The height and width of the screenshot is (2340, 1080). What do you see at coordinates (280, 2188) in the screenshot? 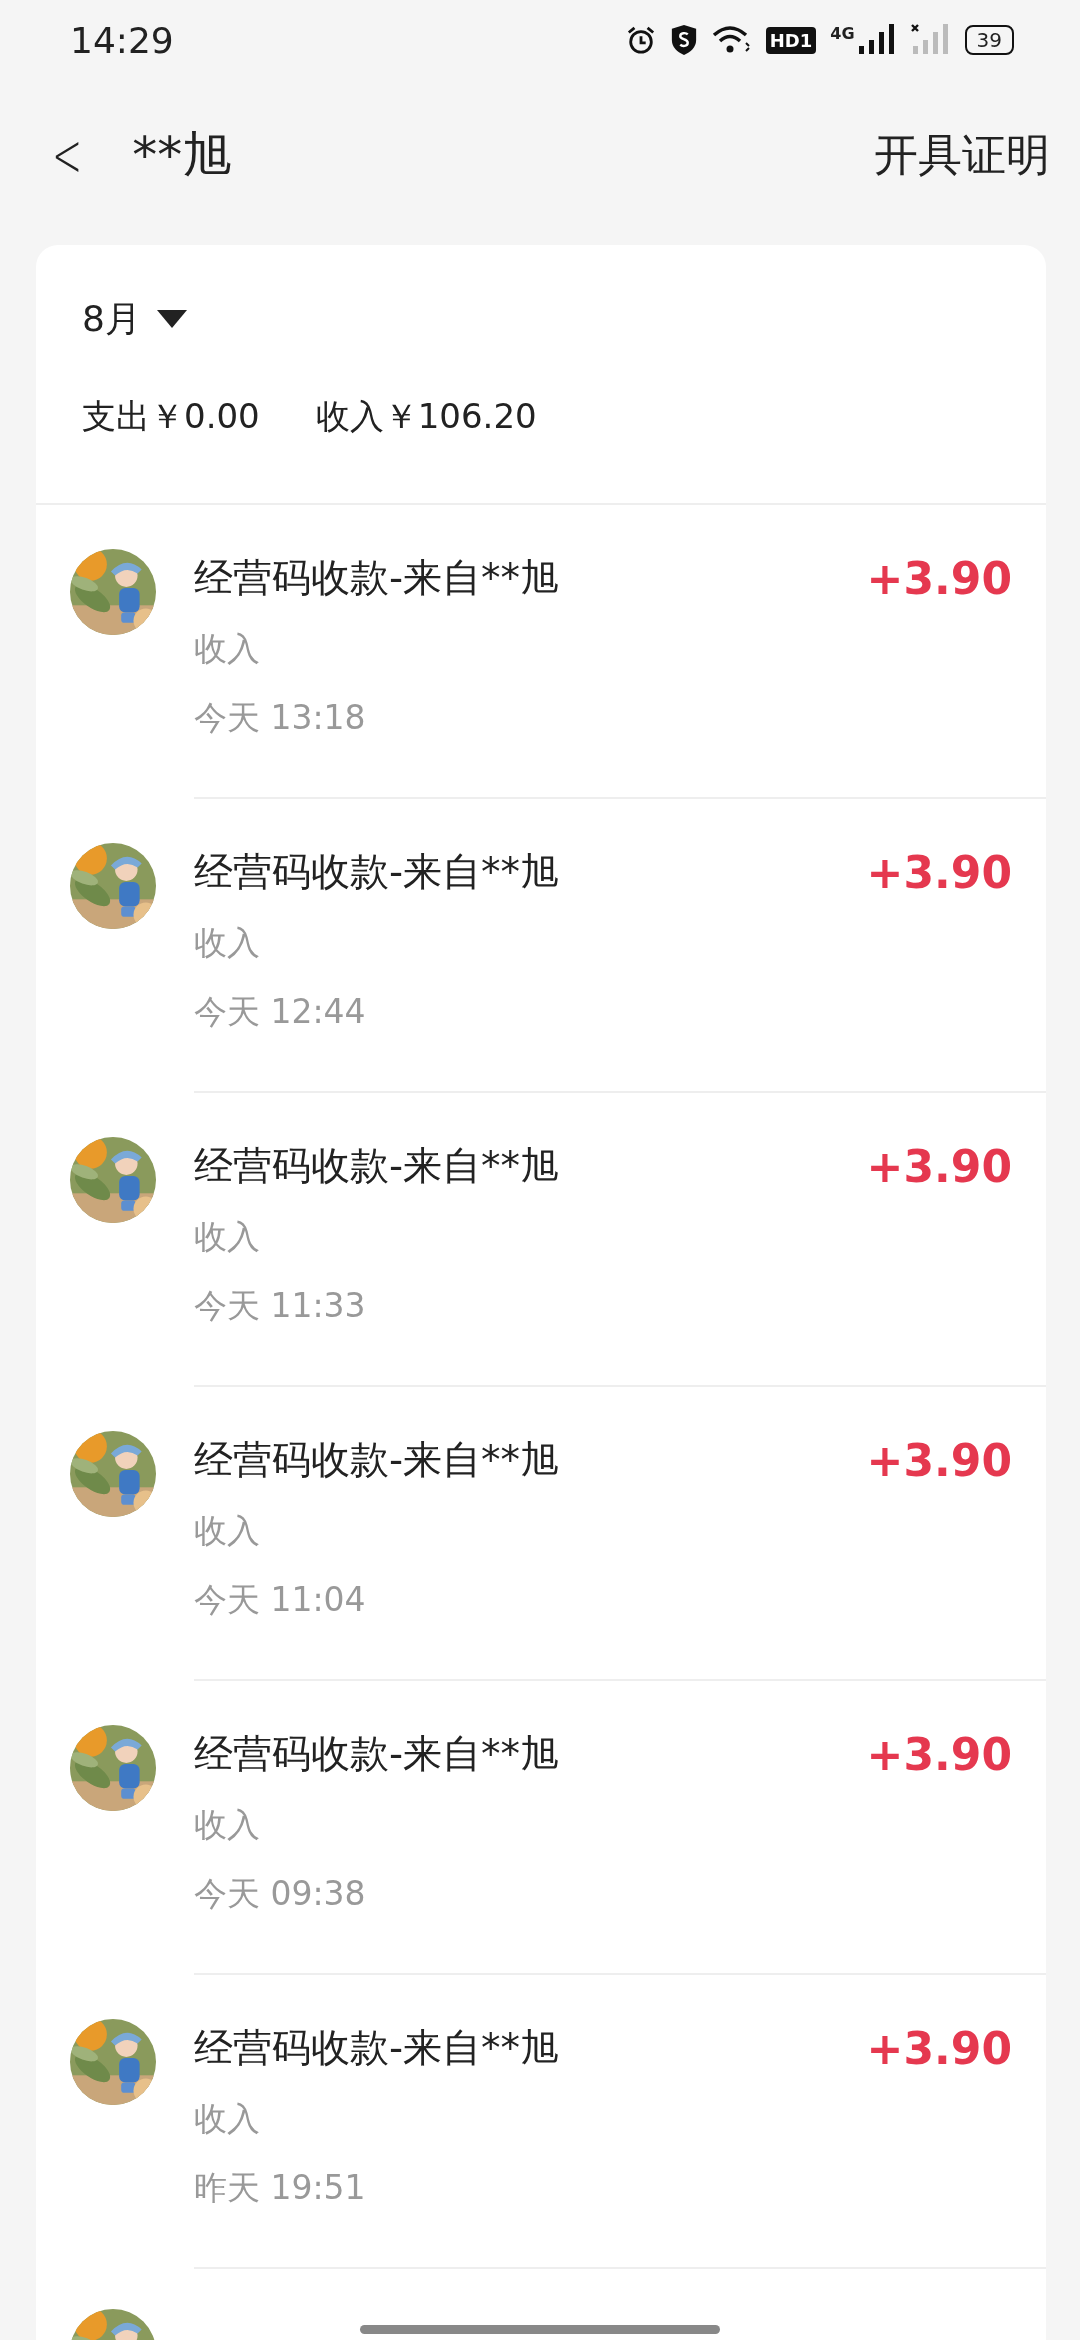
I see `transaction-time: 昨天 19:51` at bounding box center [280, 2188].